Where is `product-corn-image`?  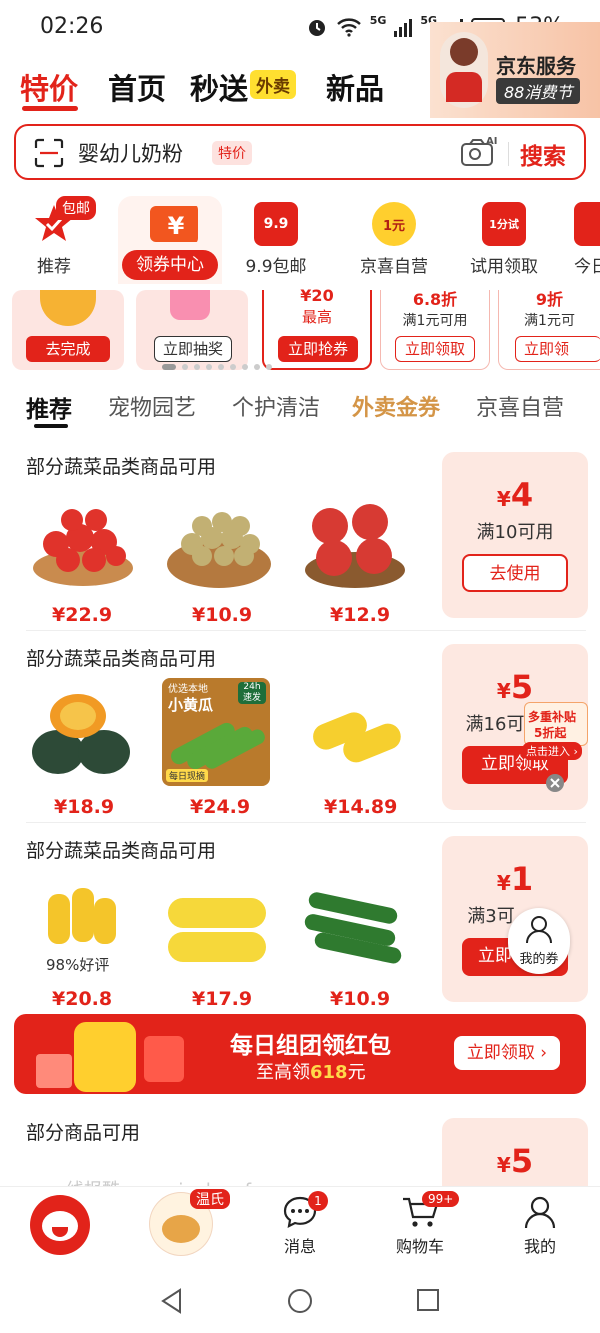
product-corn-image is located at coordinates (359, 733).